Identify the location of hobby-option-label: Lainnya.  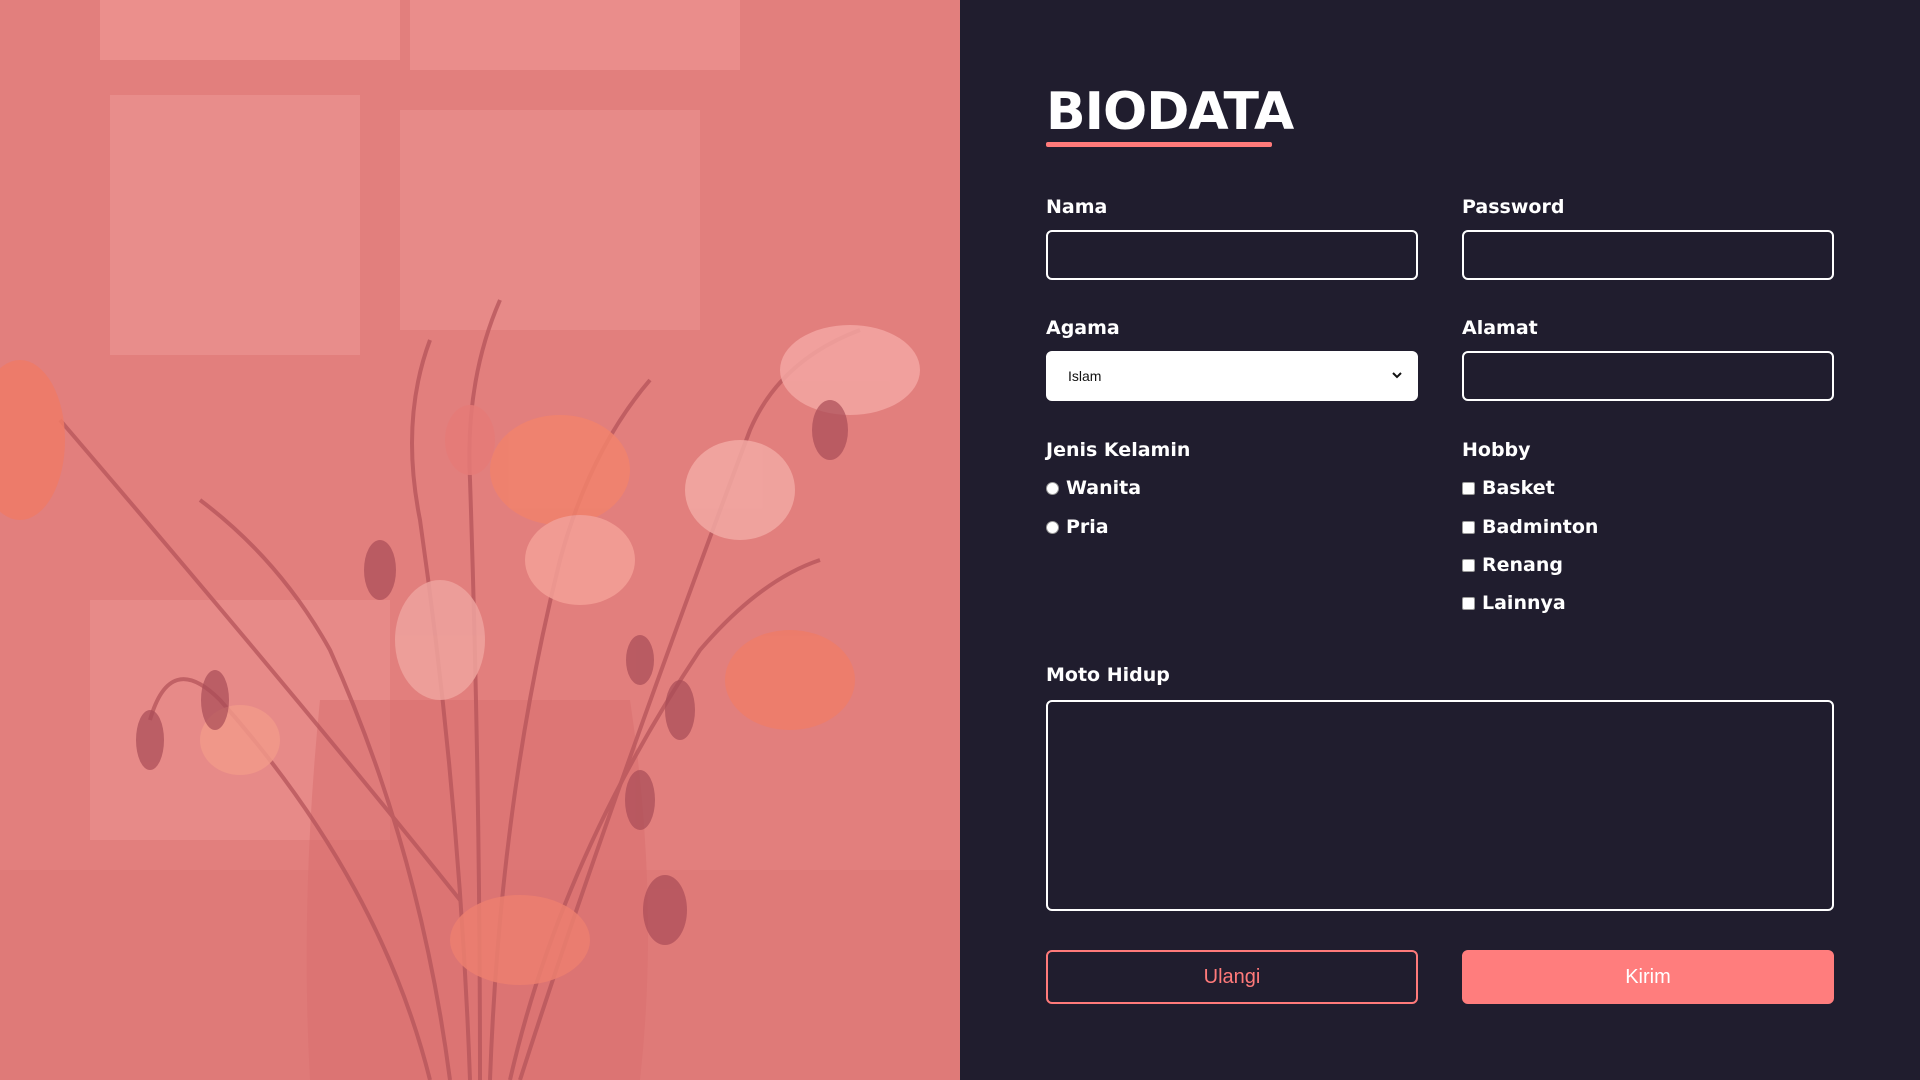
(1524, 603).